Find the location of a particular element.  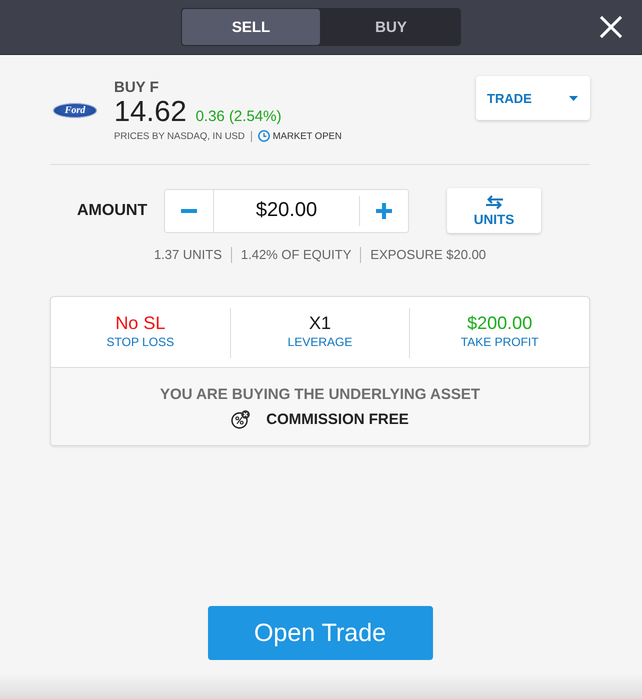

amount-input: $20.00 is located at coordinates (286, 211).